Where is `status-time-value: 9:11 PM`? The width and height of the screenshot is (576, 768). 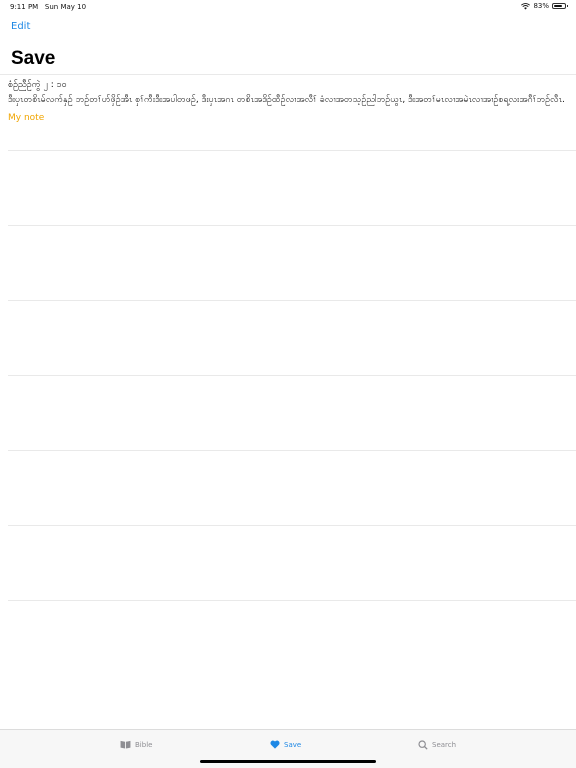
status-time-value: 9:11 PM is located at coordinates (24, 7).